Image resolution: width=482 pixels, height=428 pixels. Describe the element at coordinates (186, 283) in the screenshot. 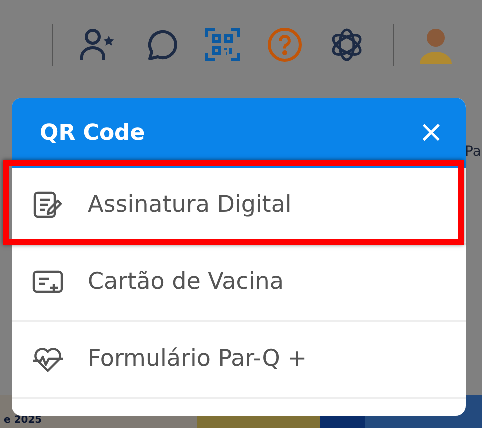

I see `item-label: Cartão de Vacina` at that location.